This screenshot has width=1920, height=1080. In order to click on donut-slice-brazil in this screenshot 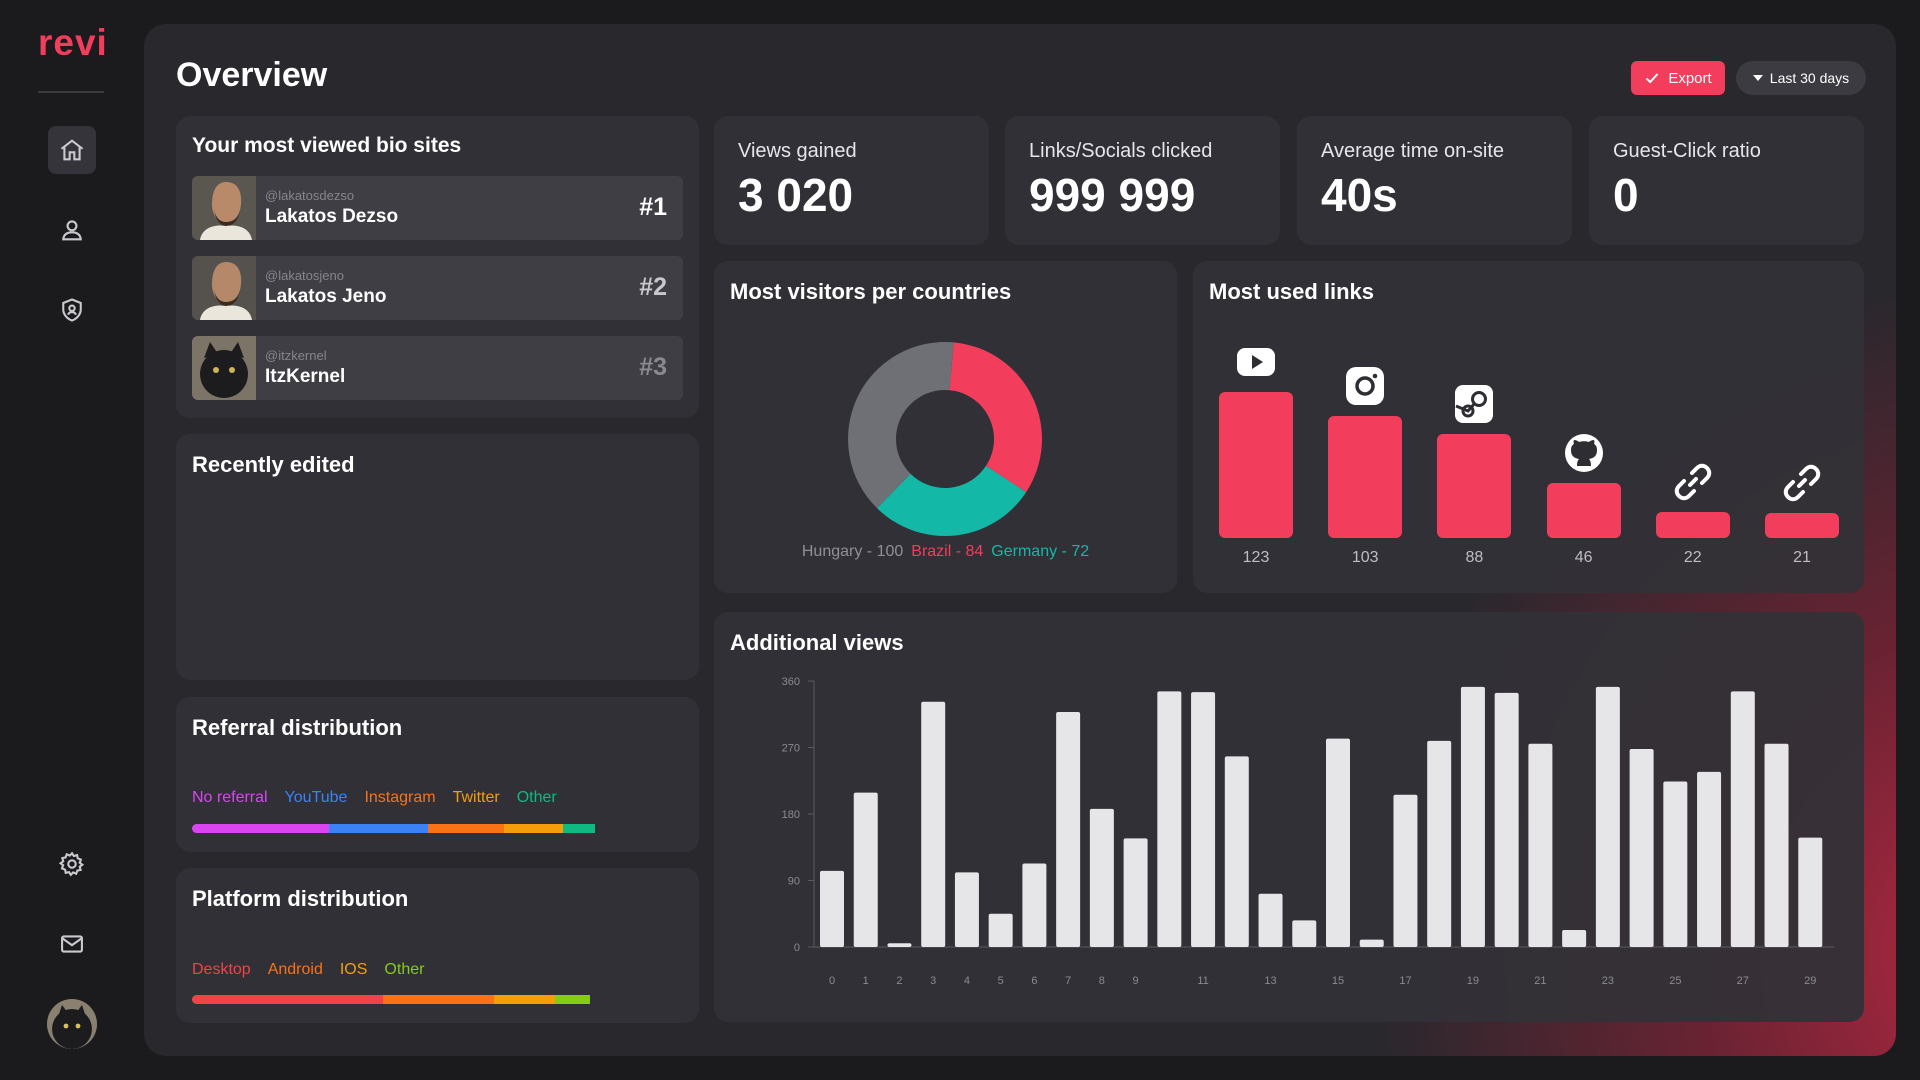, I will do `click(995, 417)`.